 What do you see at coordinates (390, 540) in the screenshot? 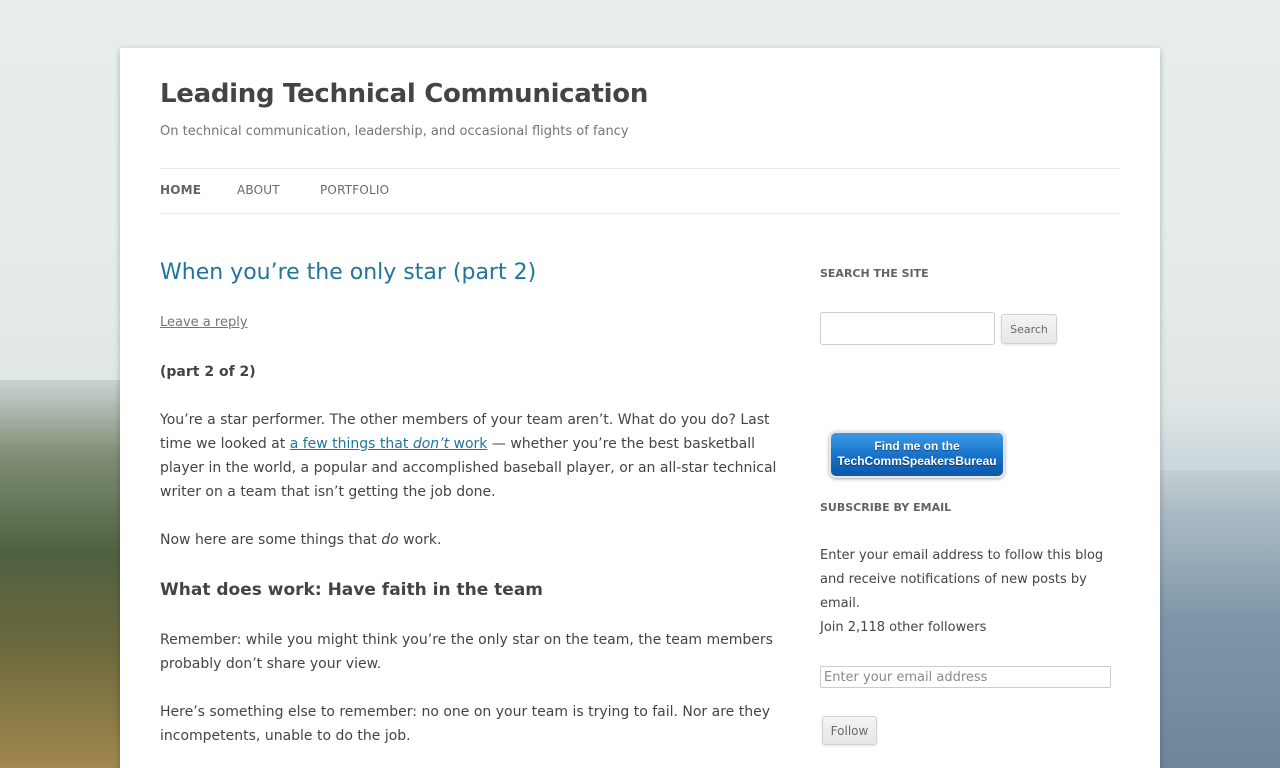
I see `post-p2-emphasis: do` at bounding box center [390, 540].